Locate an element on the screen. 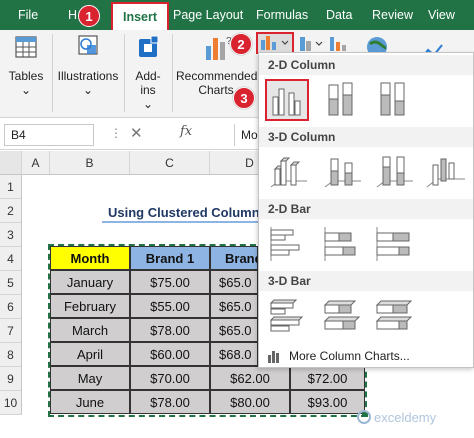  row-header: 3 is located at coordinates (11, 235).